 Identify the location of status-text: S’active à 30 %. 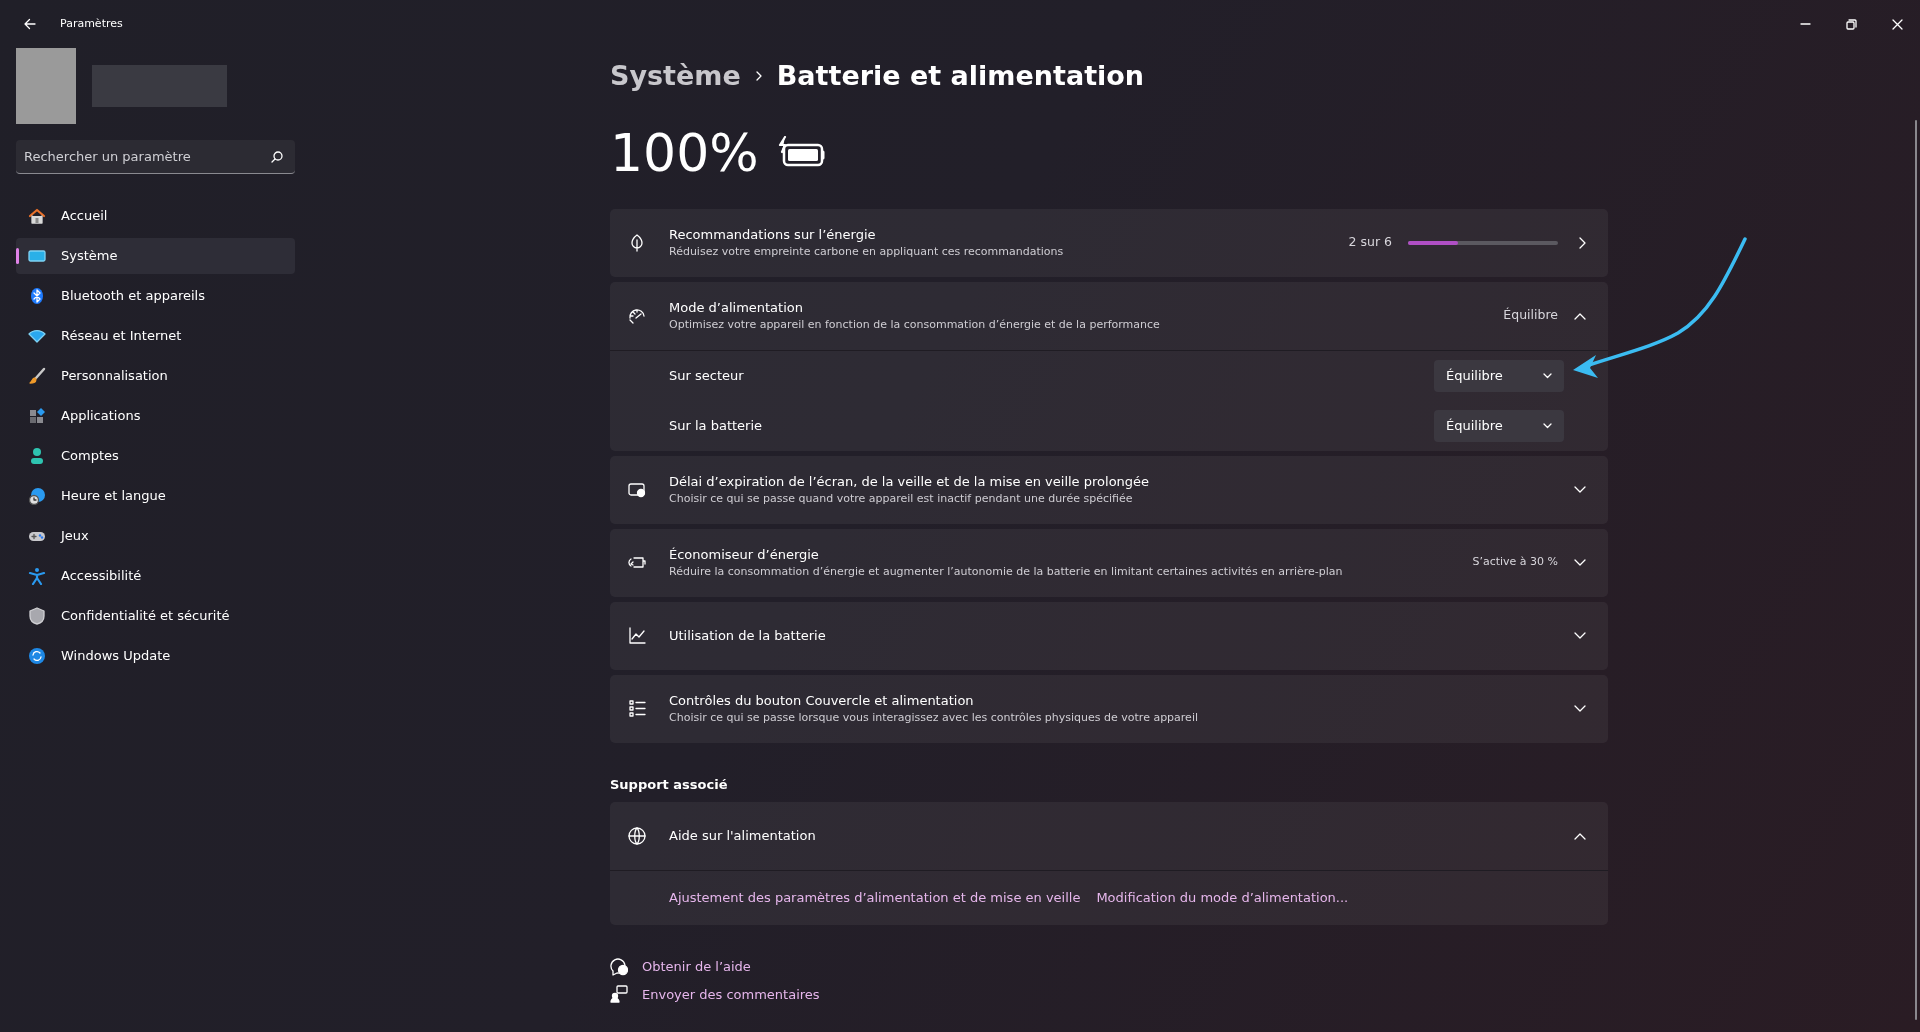
(1515, 562).